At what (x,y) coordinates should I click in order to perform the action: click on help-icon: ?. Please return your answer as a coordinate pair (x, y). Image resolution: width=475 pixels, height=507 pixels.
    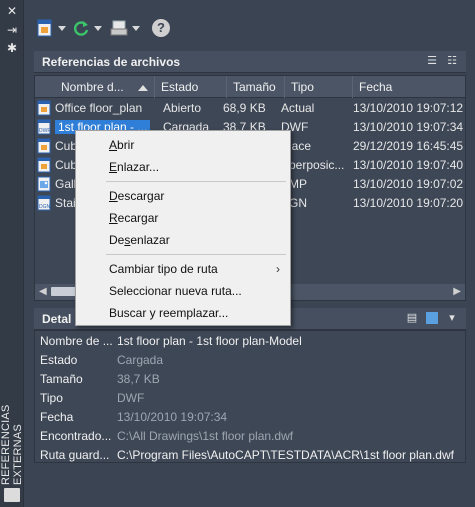
    Looking at the image, I should click on (161, 28).